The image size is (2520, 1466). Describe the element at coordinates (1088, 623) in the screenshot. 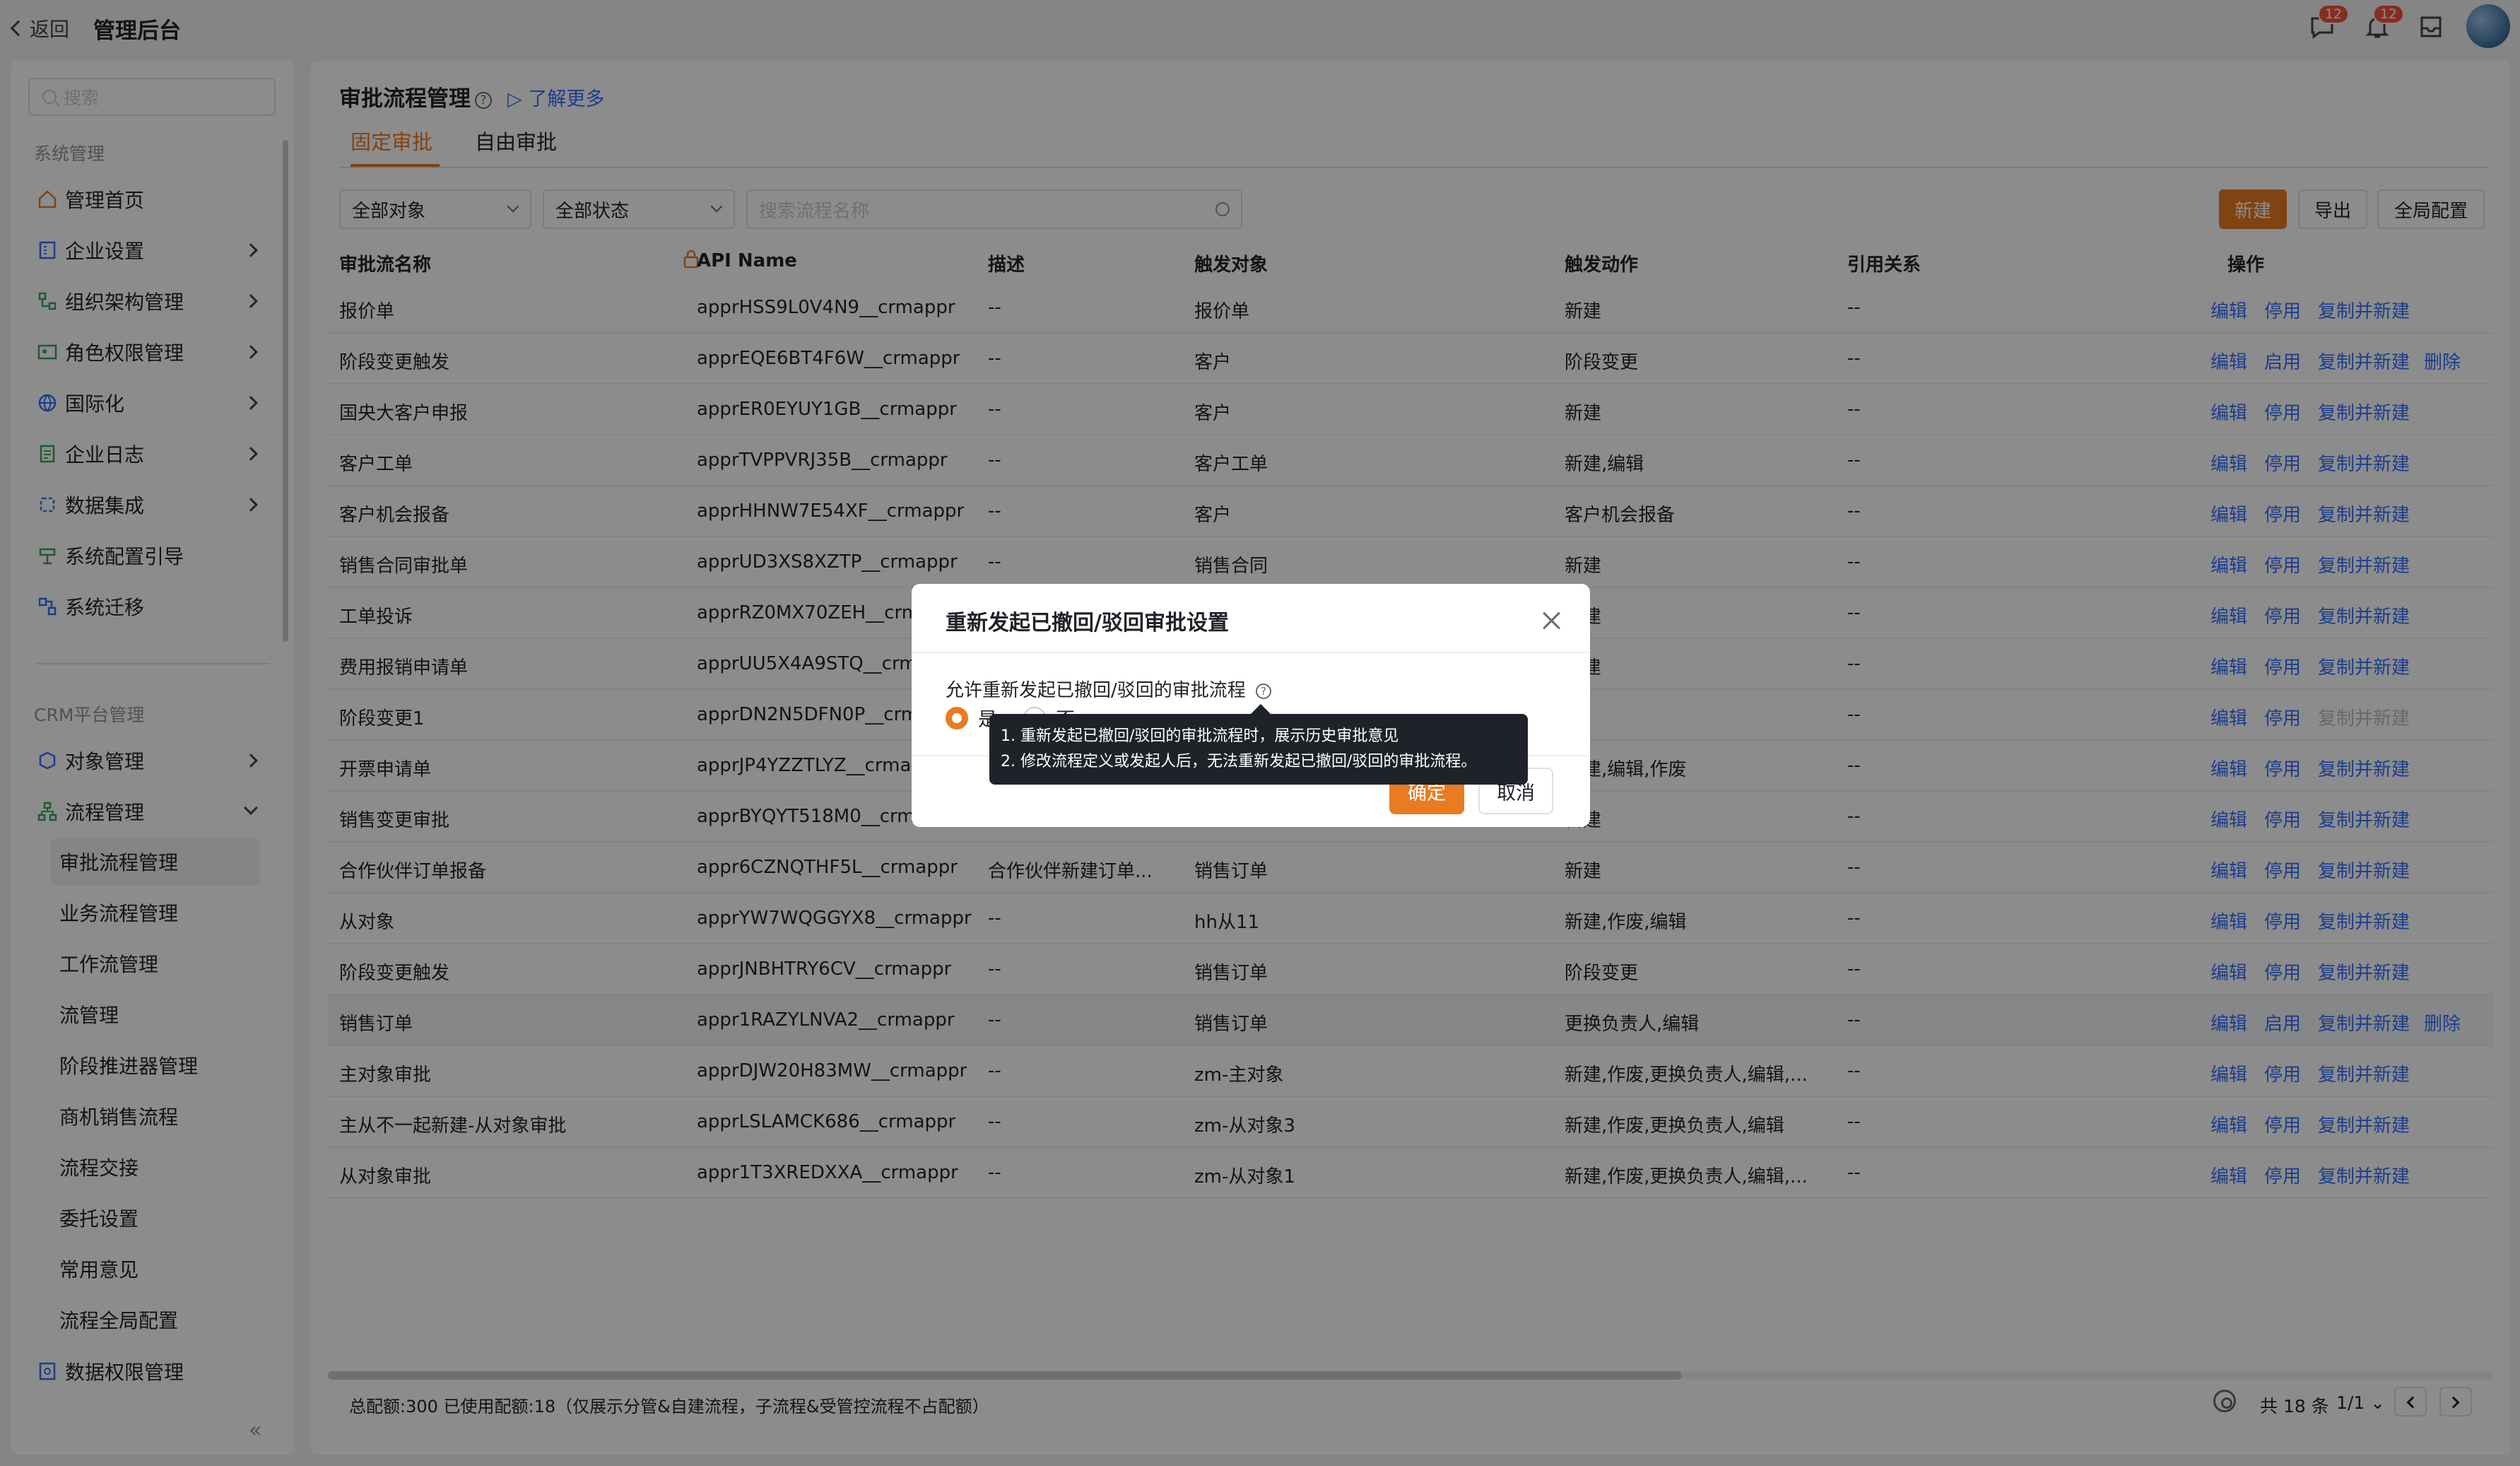

I see `dialog-title: 重新发起已撤回/驳回审批设置` at that location.